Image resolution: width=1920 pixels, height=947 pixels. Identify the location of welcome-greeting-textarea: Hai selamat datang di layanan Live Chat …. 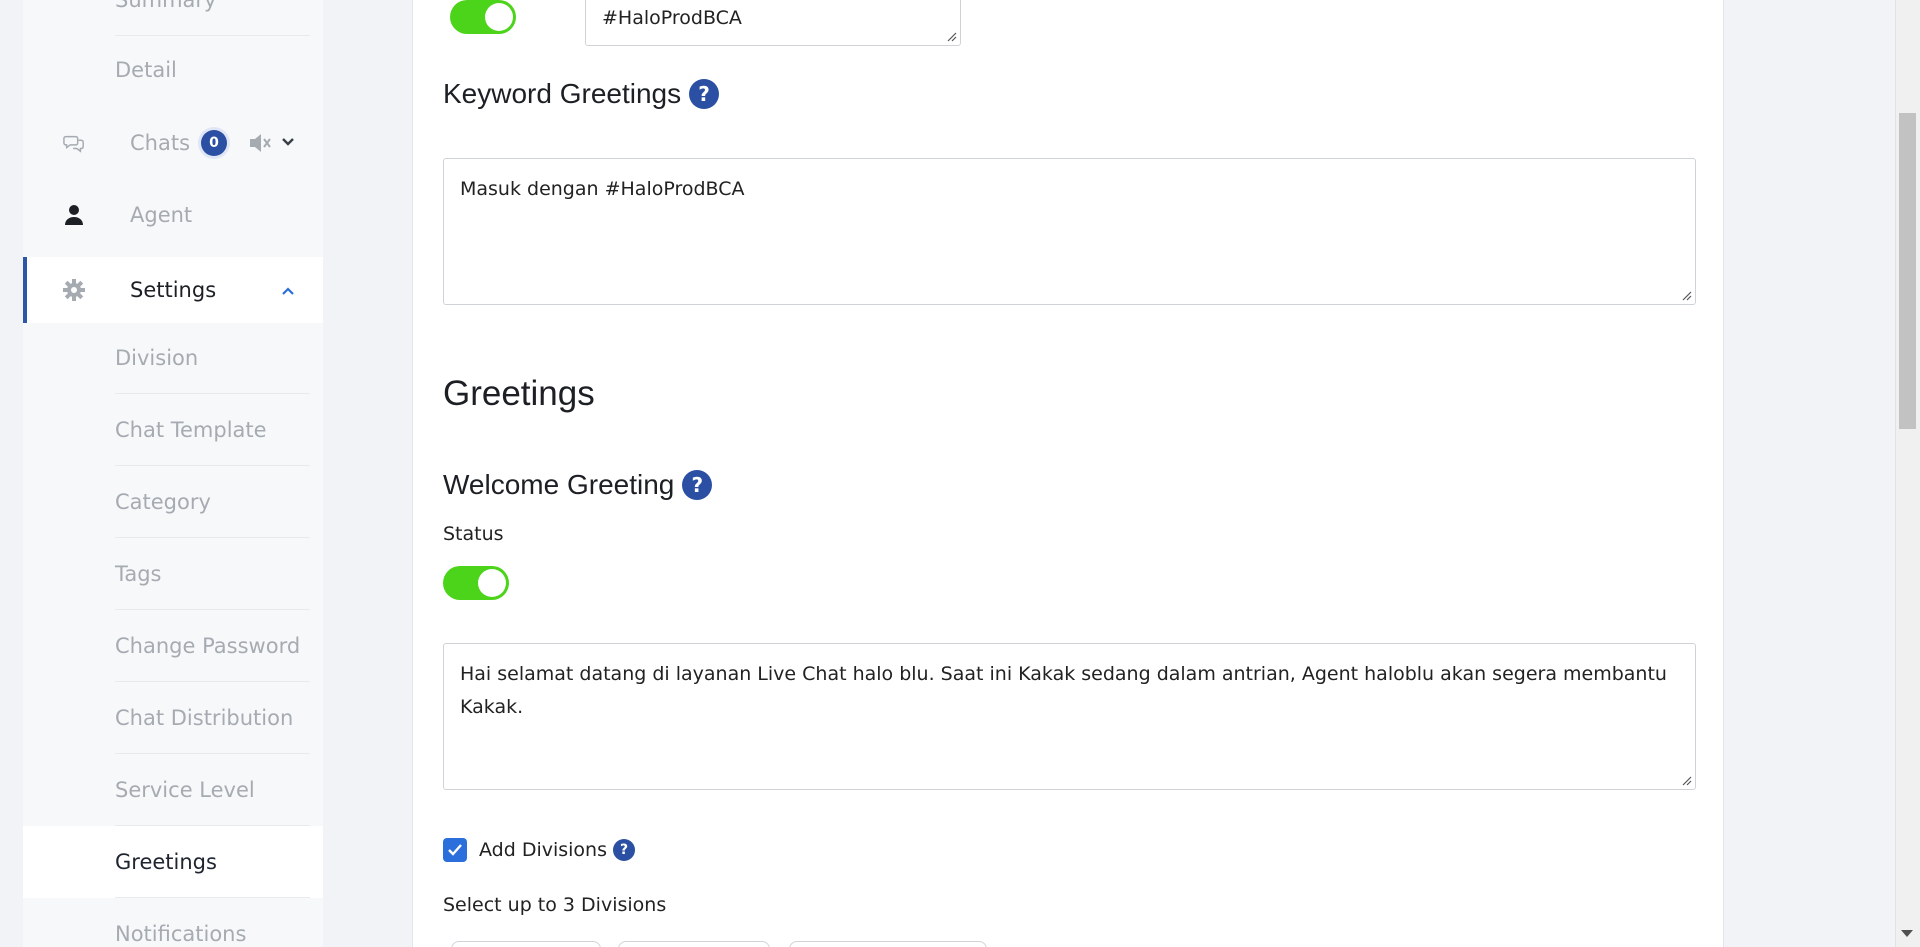
(1069, 716).